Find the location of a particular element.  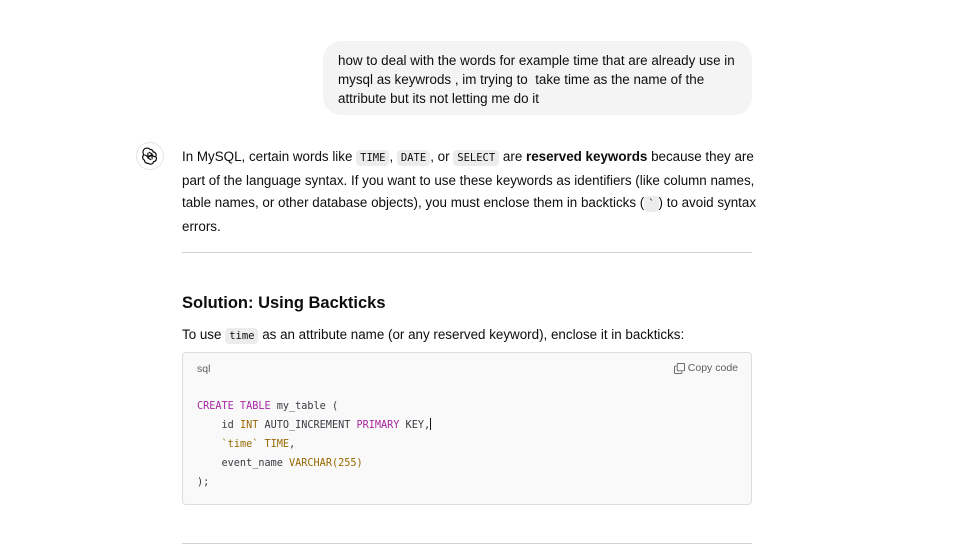

intro-text: , or is located at coordinates (442, 156).